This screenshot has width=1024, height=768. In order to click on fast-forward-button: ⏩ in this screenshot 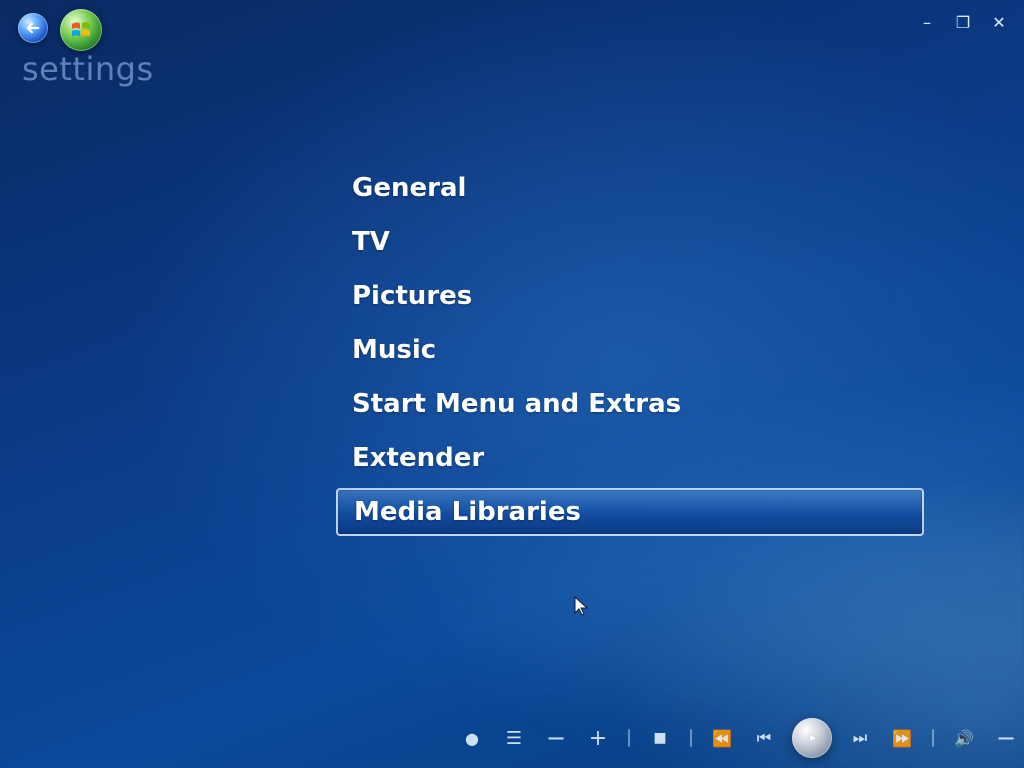, I will do `click(902, 738)`.